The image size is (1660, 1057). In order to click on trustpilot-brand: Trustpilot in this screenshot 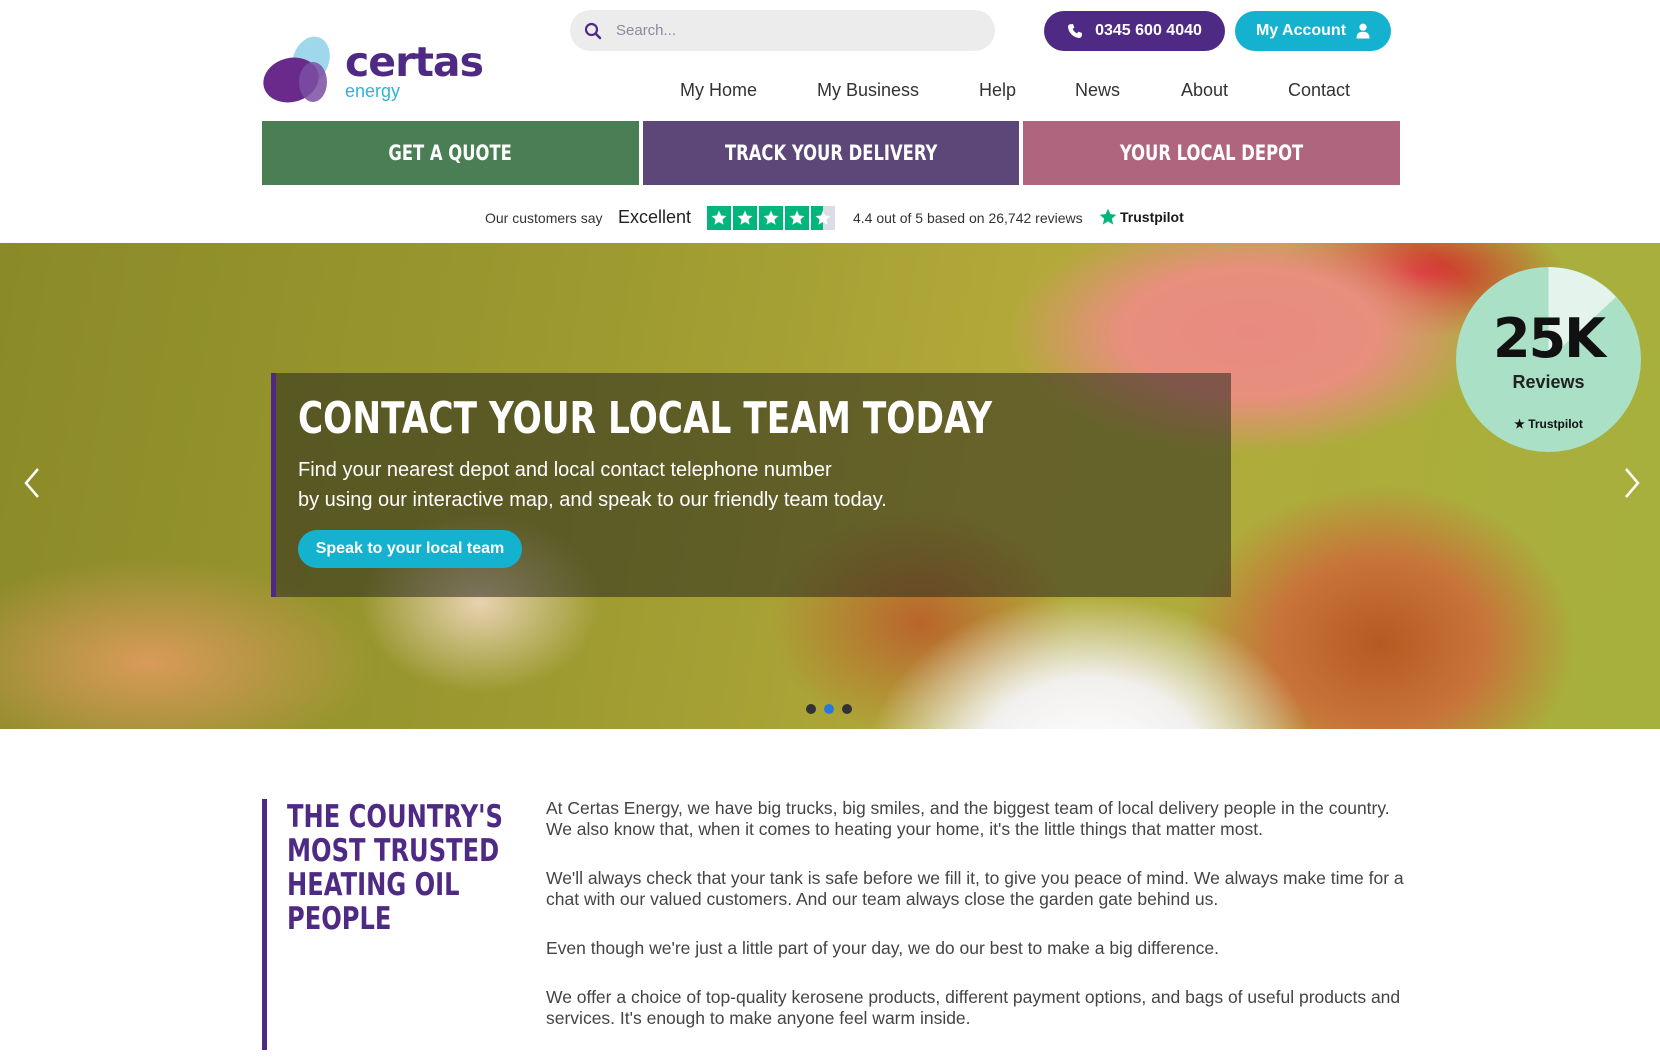, I will do `click(1141, 217)`.